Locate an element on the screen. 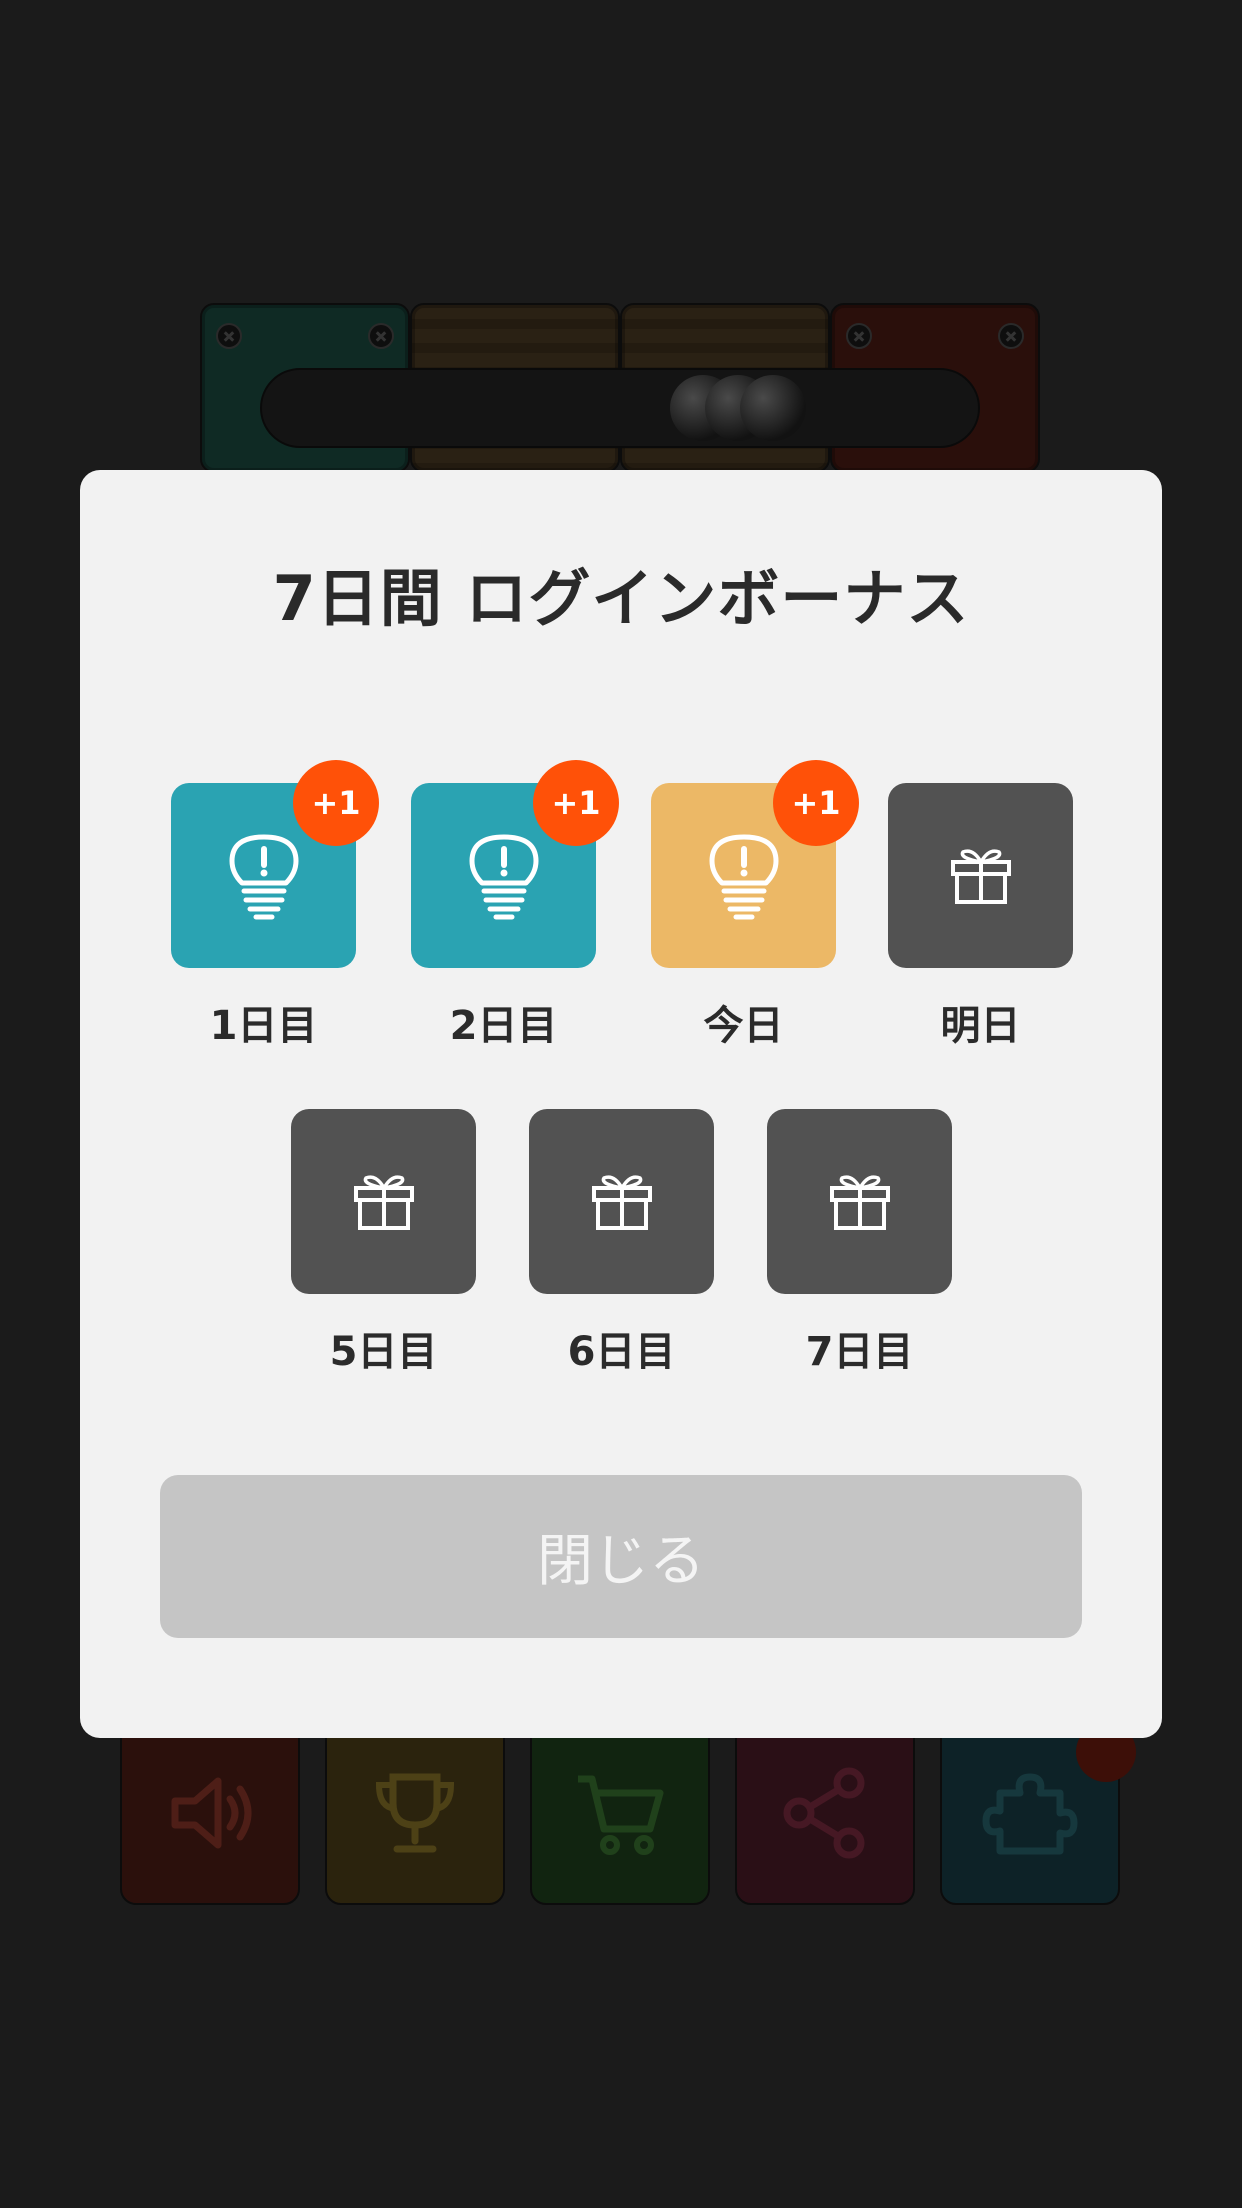 Image resolution: width=1242 pixels, height=2208 pixels. ball is located at coordinates (773, 408).